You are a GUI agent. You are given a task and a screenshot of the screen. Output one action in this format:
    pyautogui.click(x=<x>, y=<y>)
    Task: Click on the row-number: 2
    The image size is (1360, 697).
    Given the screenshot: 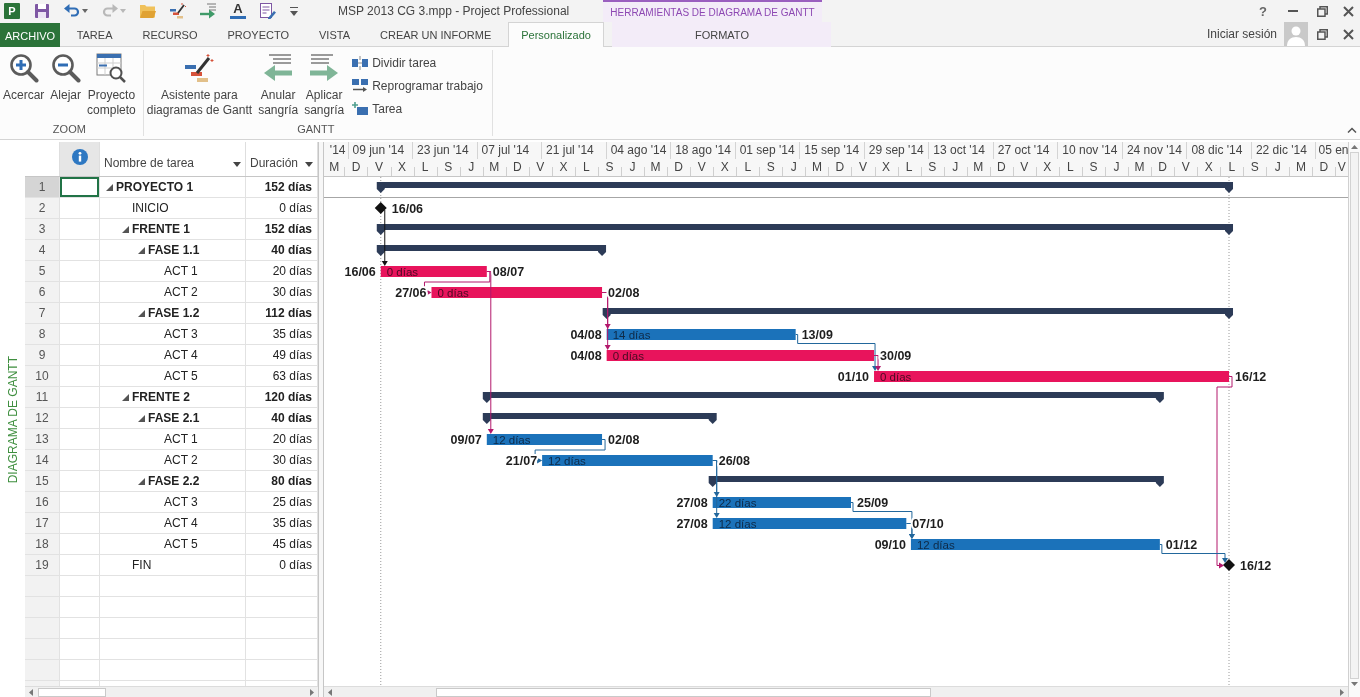 What is the action you would take?
    pyautogui.click(x=42, y=208)
    